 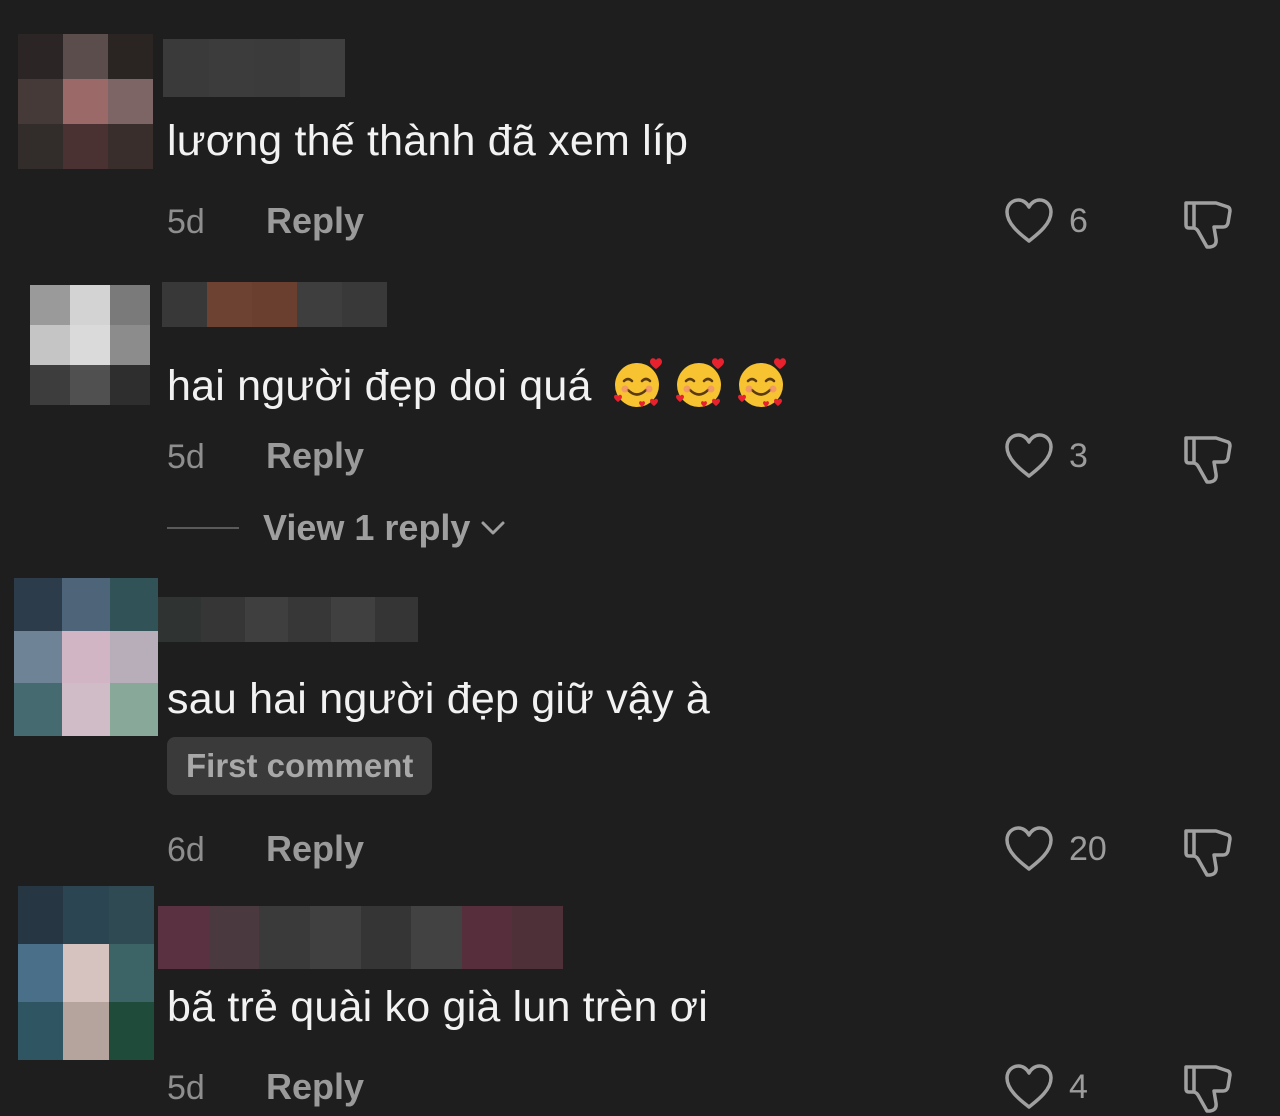 I want to click on view-replies-label: View 1 reply, so click(x=367, y=527).